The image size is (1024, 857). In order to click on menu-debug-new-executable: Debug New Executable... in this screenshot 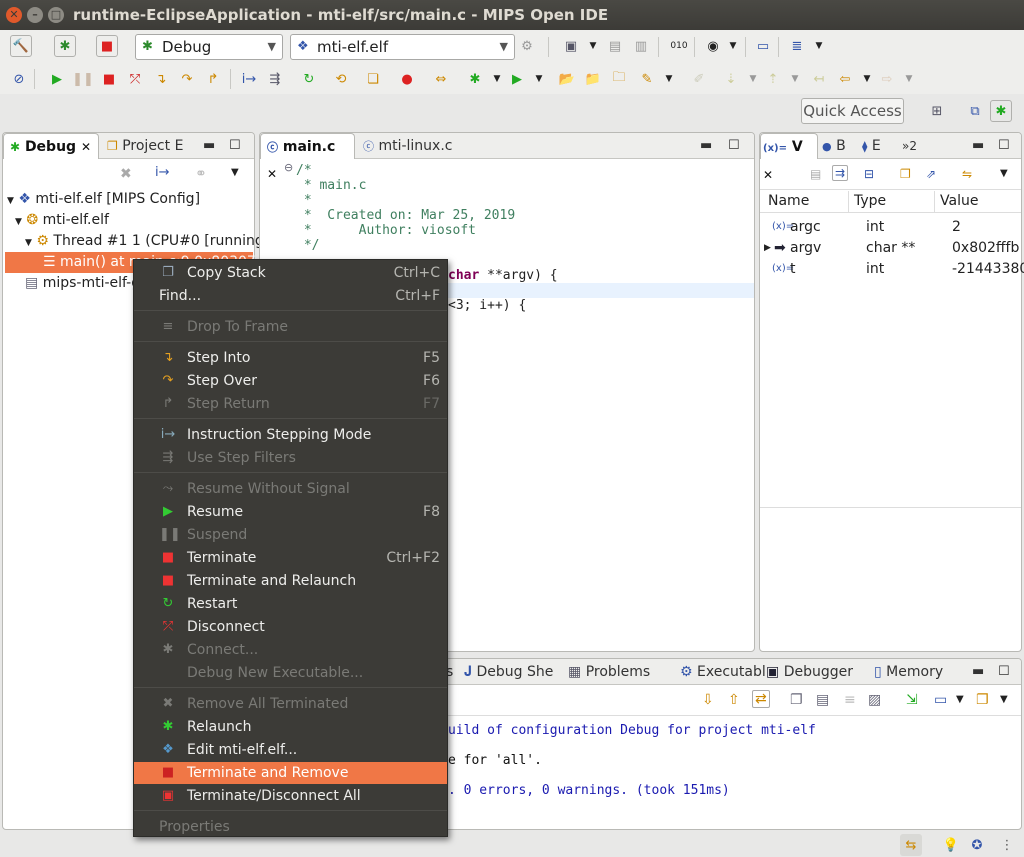, I will do `click(290, 673)`.